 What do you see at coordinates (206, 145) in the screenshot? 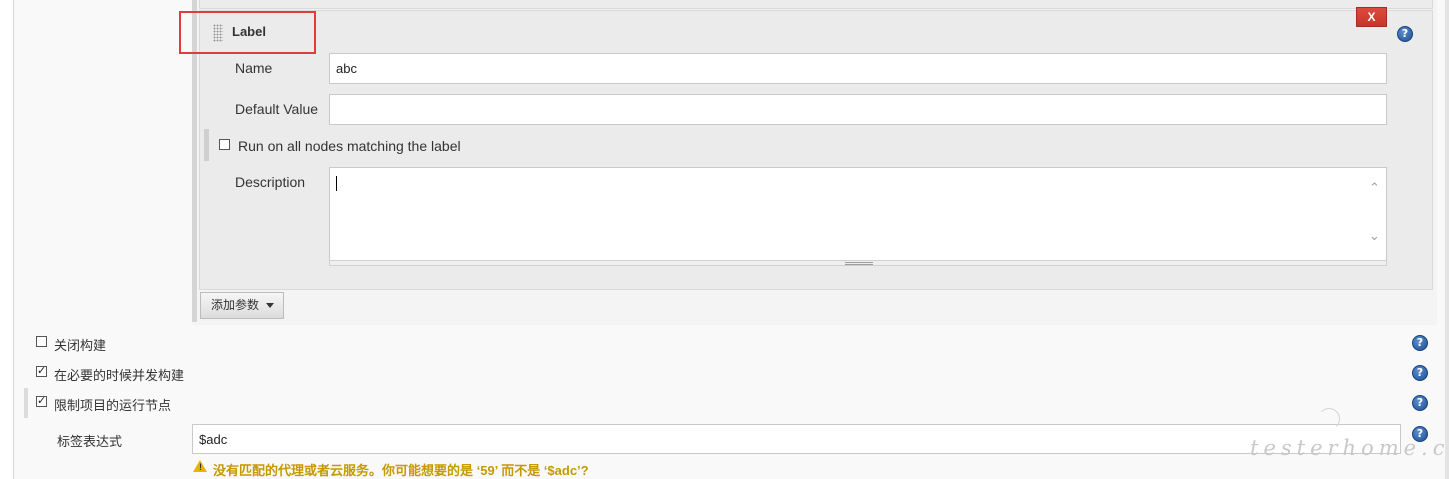
I see `checkbox-indent-bar` at bounding box center [206, 145].